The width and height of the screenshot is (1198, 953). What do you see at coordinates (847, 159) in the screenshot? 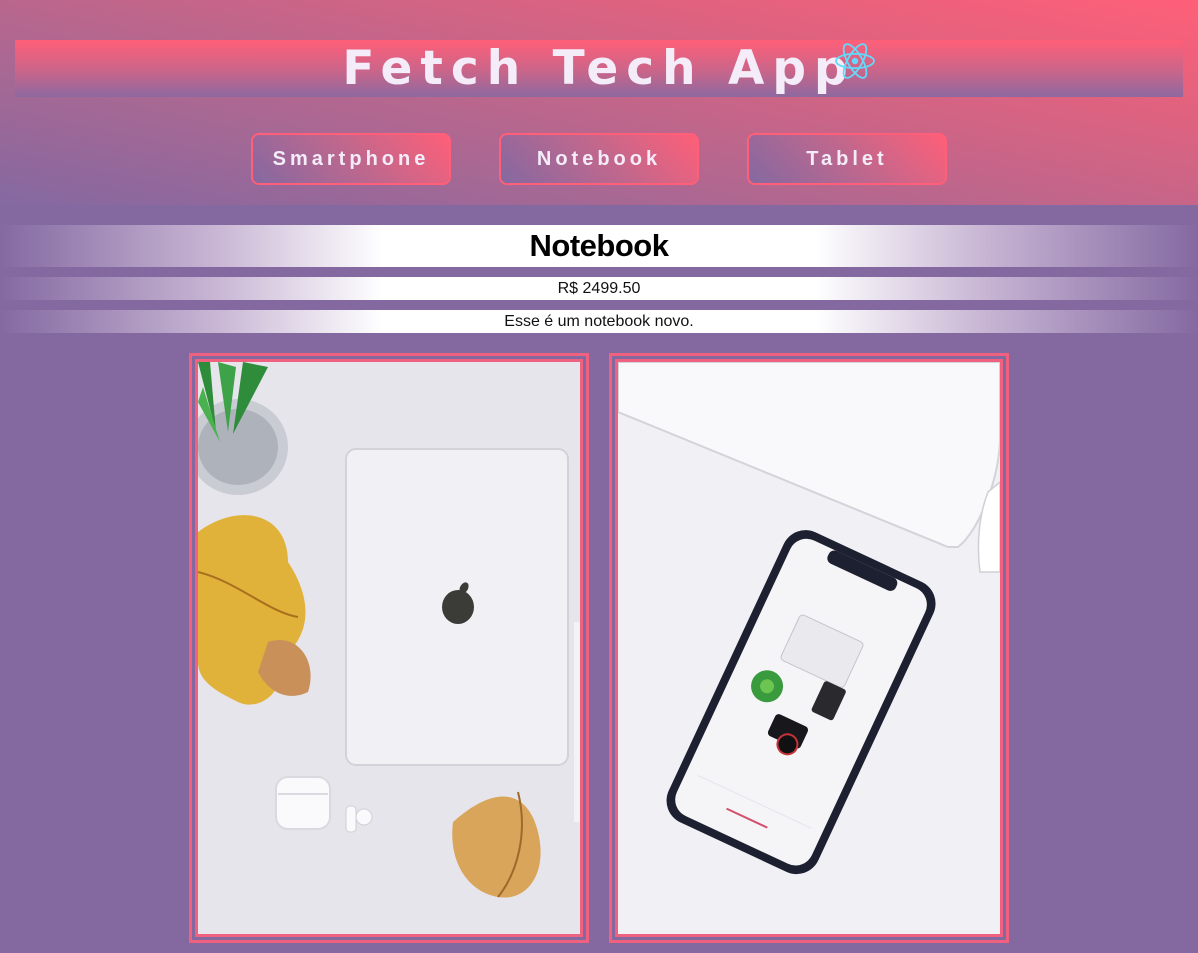
I see `tablet-button: Tablet` at bounding box center [847, 159].